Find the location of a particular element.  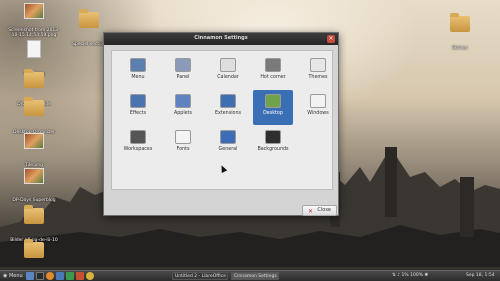

applets-icon is located at coordinates (183, 101).